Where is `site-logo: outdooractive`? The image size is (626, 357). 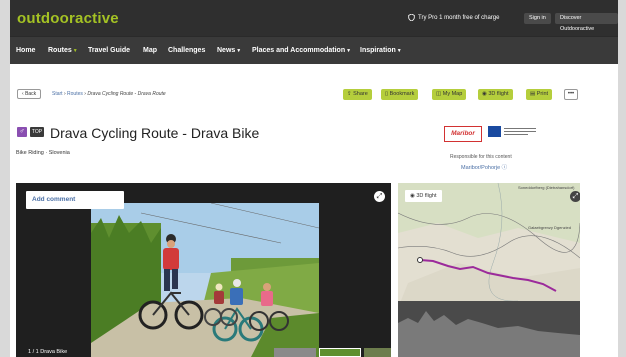
site-logo: outdooractive is located at coordinates (68, 18).